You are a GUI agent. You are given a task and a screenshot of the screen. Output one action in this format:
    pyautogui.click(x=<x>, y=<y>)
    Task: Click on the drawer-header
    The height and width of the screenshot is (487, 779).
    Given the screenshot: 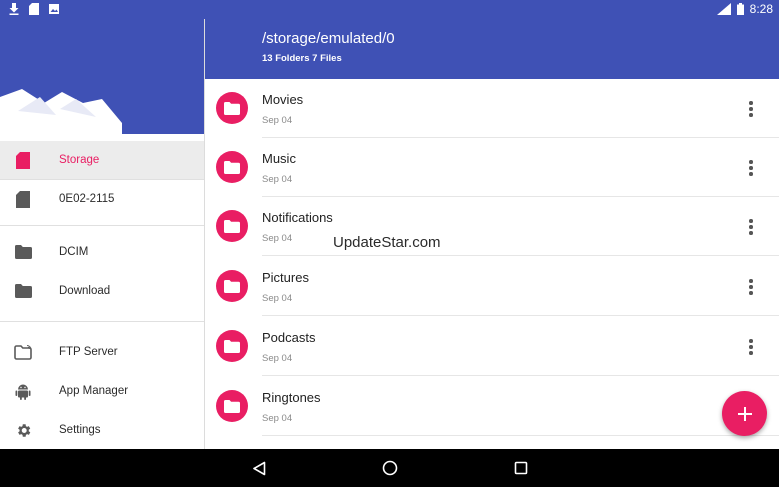 What is the action you would take?
    pyautogui.click(x=102, y=76)
    